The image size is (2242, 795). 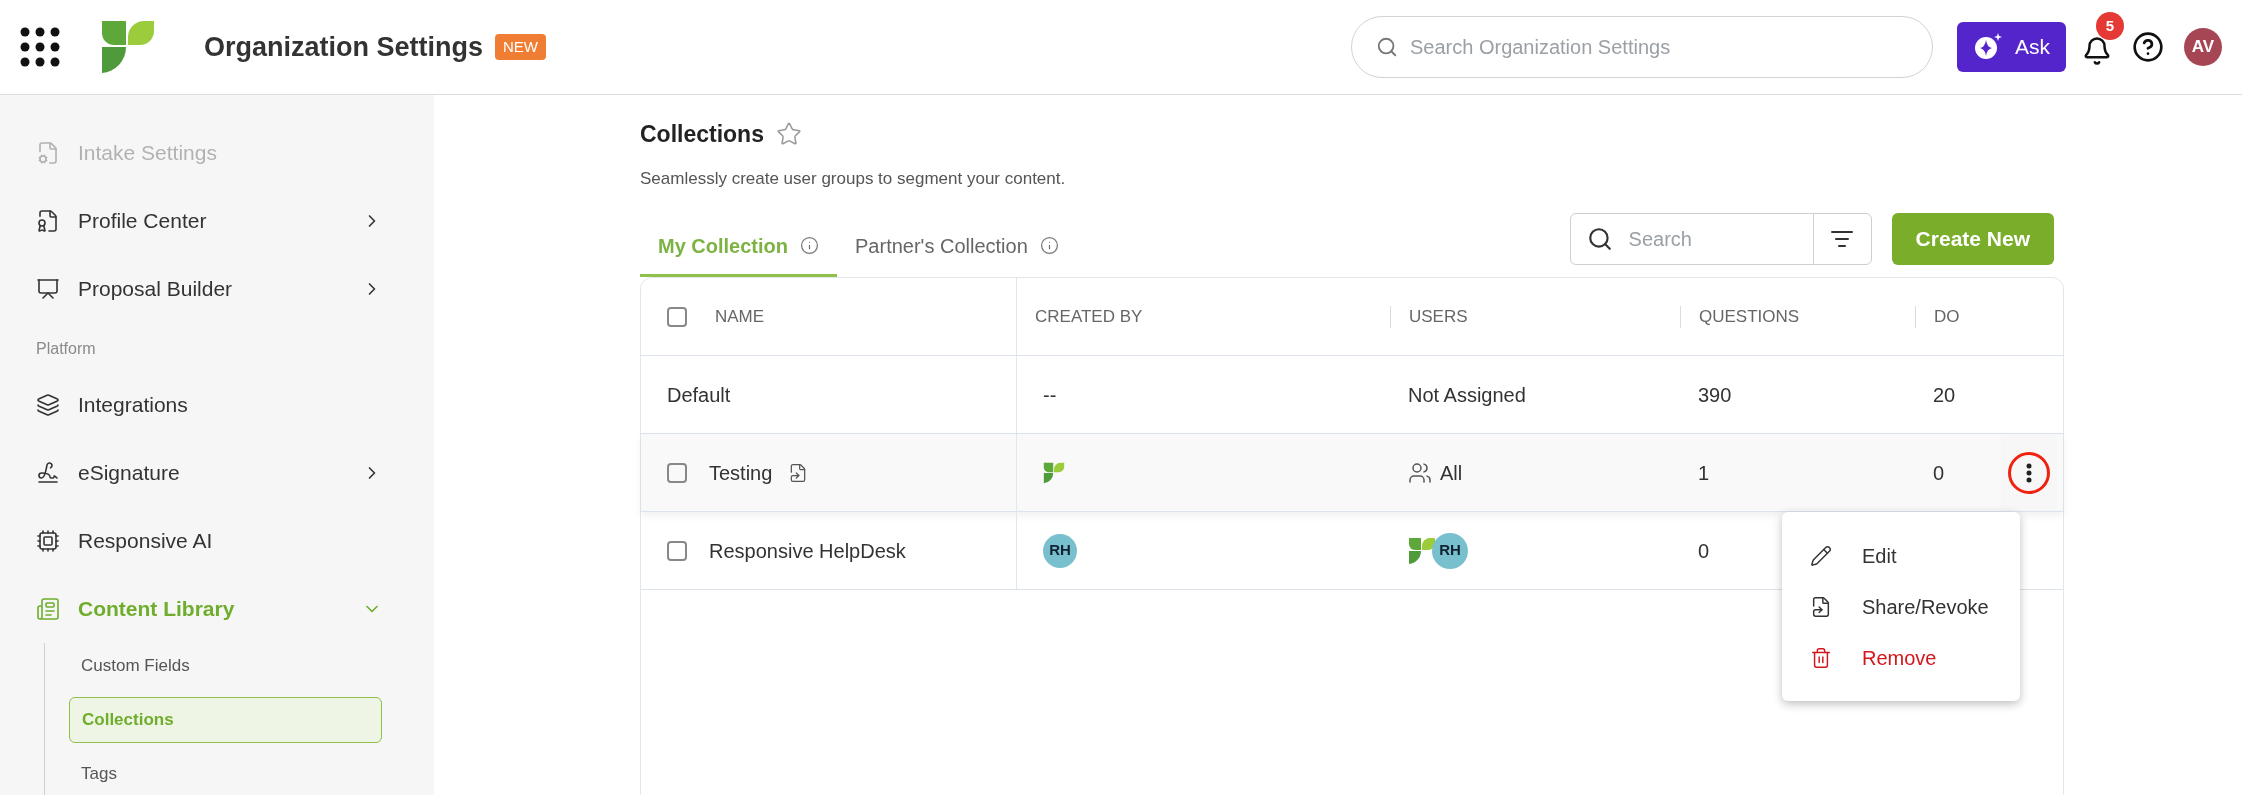 I want to click on created-by-text: --, so click(x=1050, y=395).